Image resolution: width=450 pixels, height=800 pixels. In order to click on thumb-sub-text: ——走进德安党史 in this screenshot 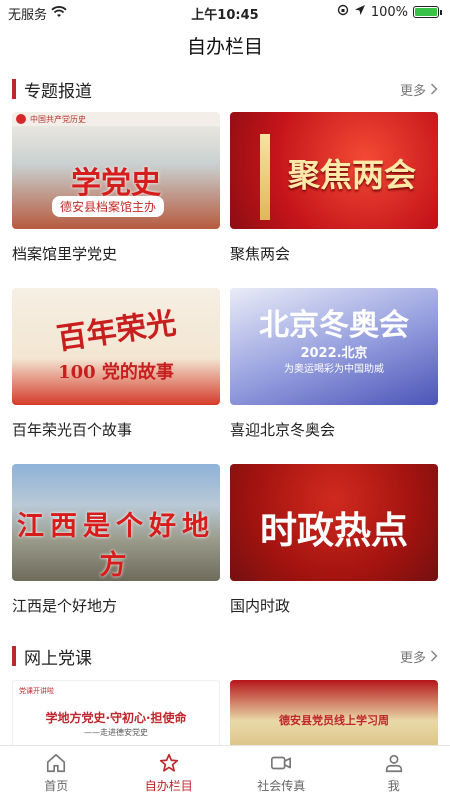, I will do `click(116, 732)`.